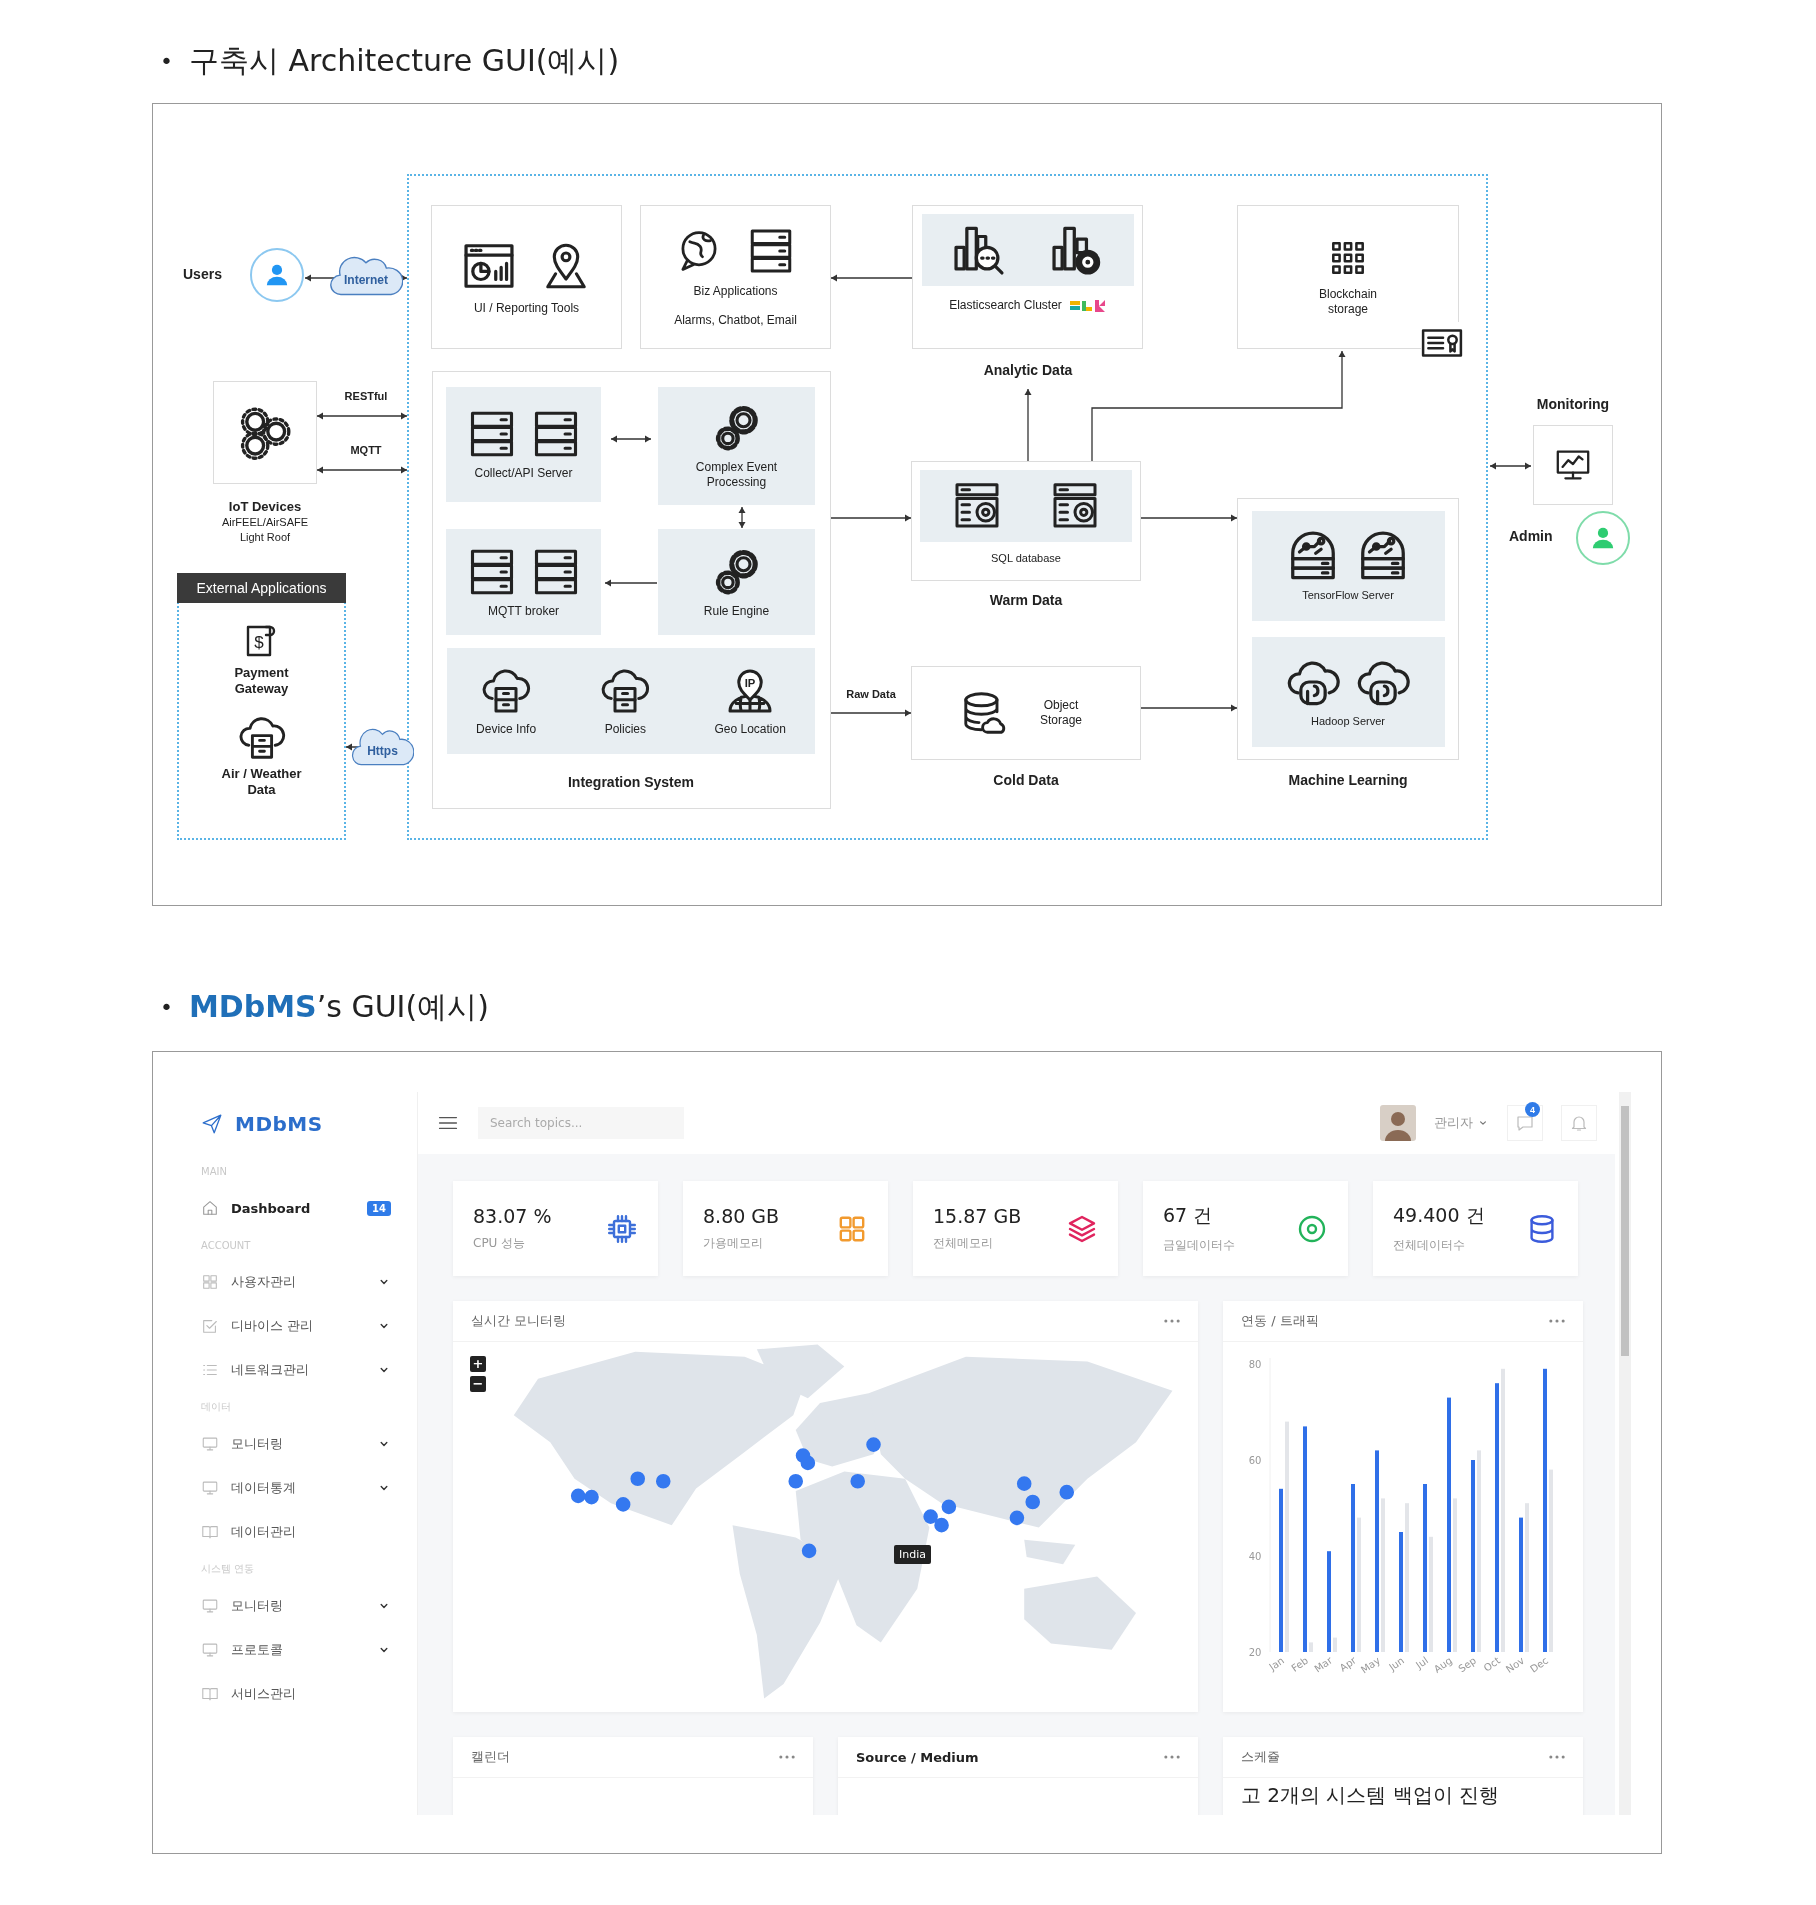 This screenshot has width=1816, height=1905. Describe the element at coordinates (1515, 1664) in the screenshot. I see `axis-label: Nov` at that location.